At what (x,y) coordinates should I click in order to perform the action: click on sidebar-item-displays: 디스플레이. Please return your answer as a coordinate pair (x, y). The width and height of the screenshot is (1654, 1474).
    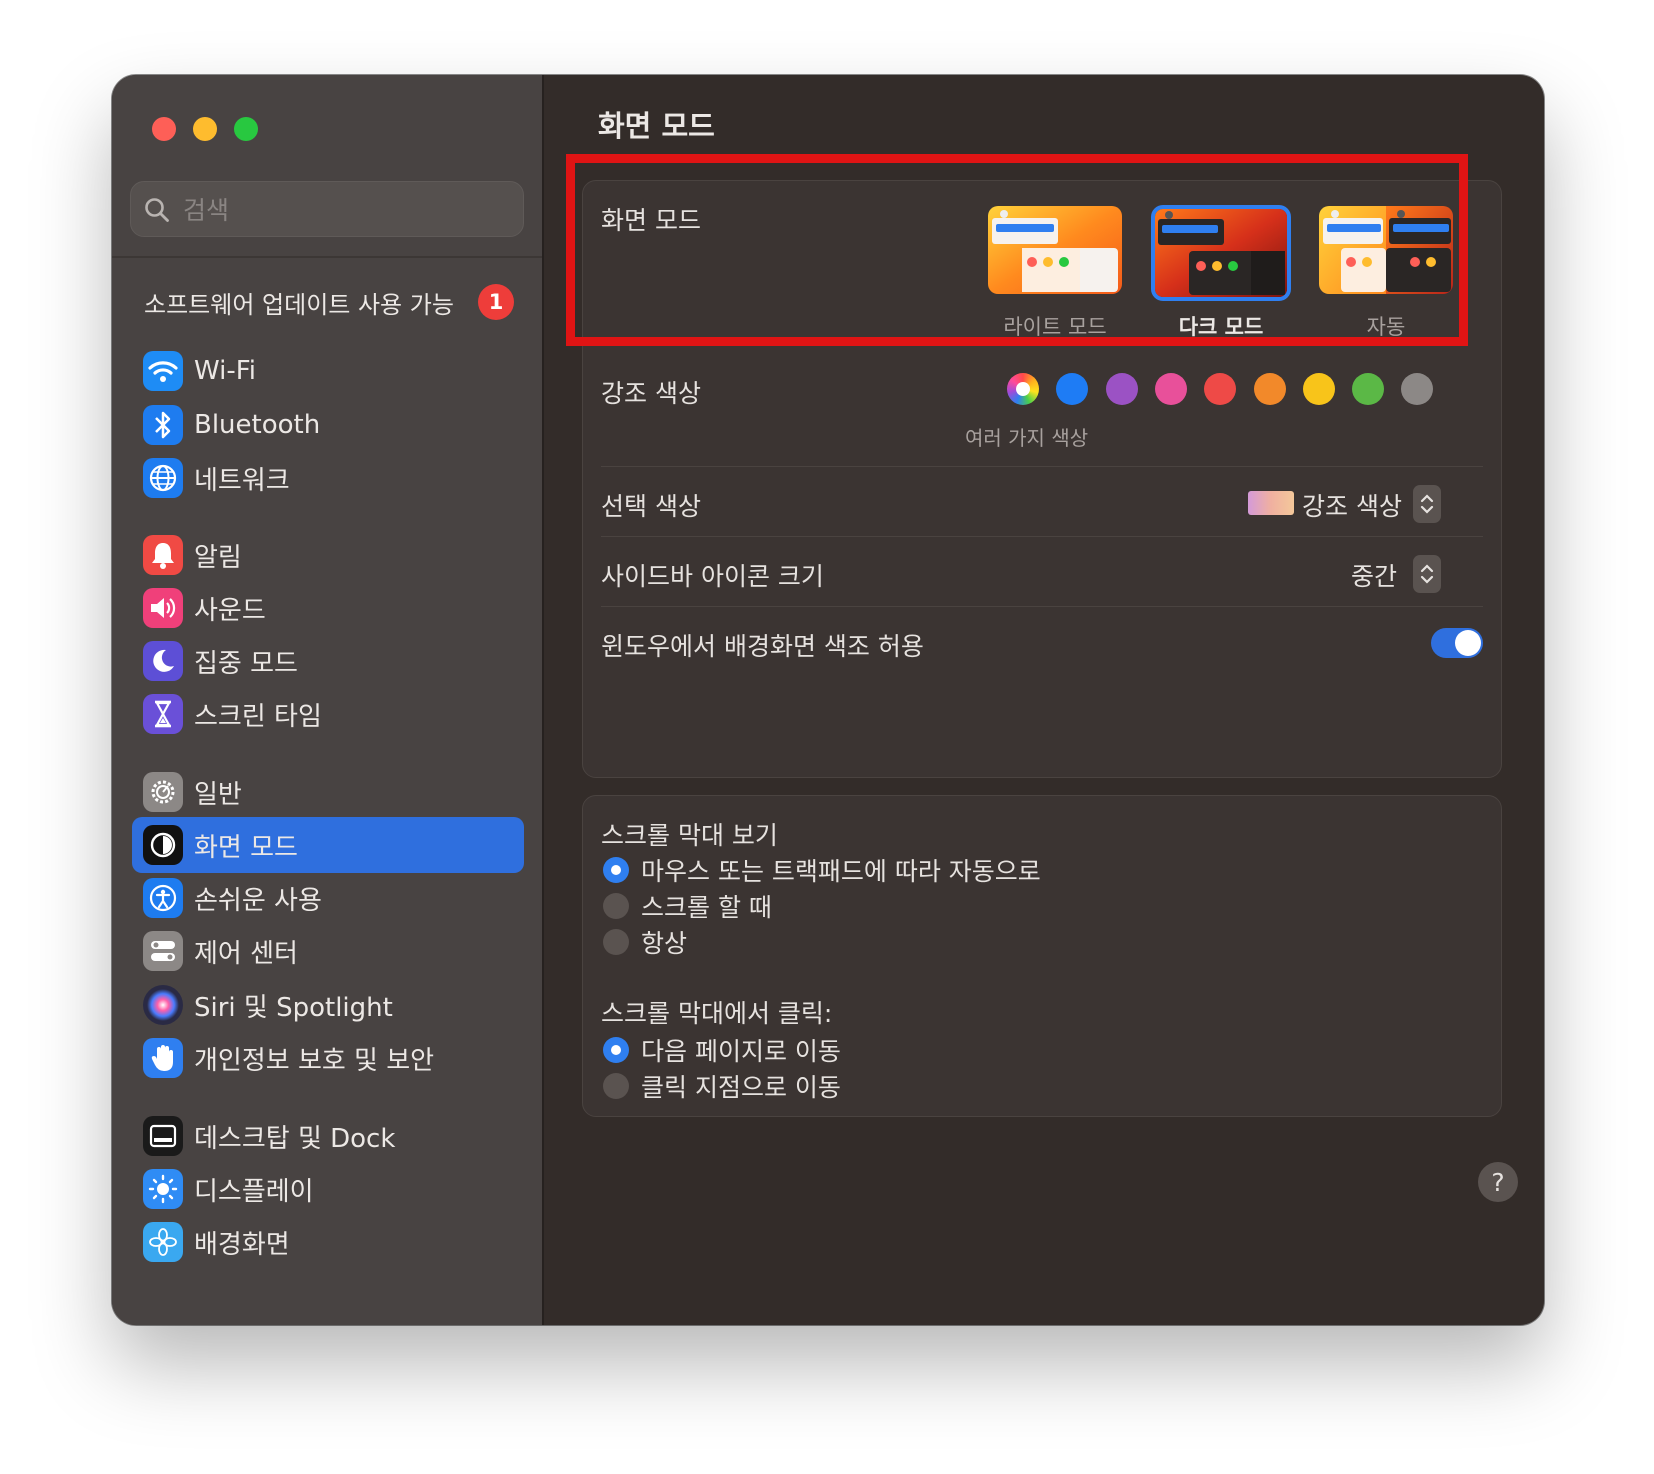
    Looking at the image, I should click on (328, 1189).